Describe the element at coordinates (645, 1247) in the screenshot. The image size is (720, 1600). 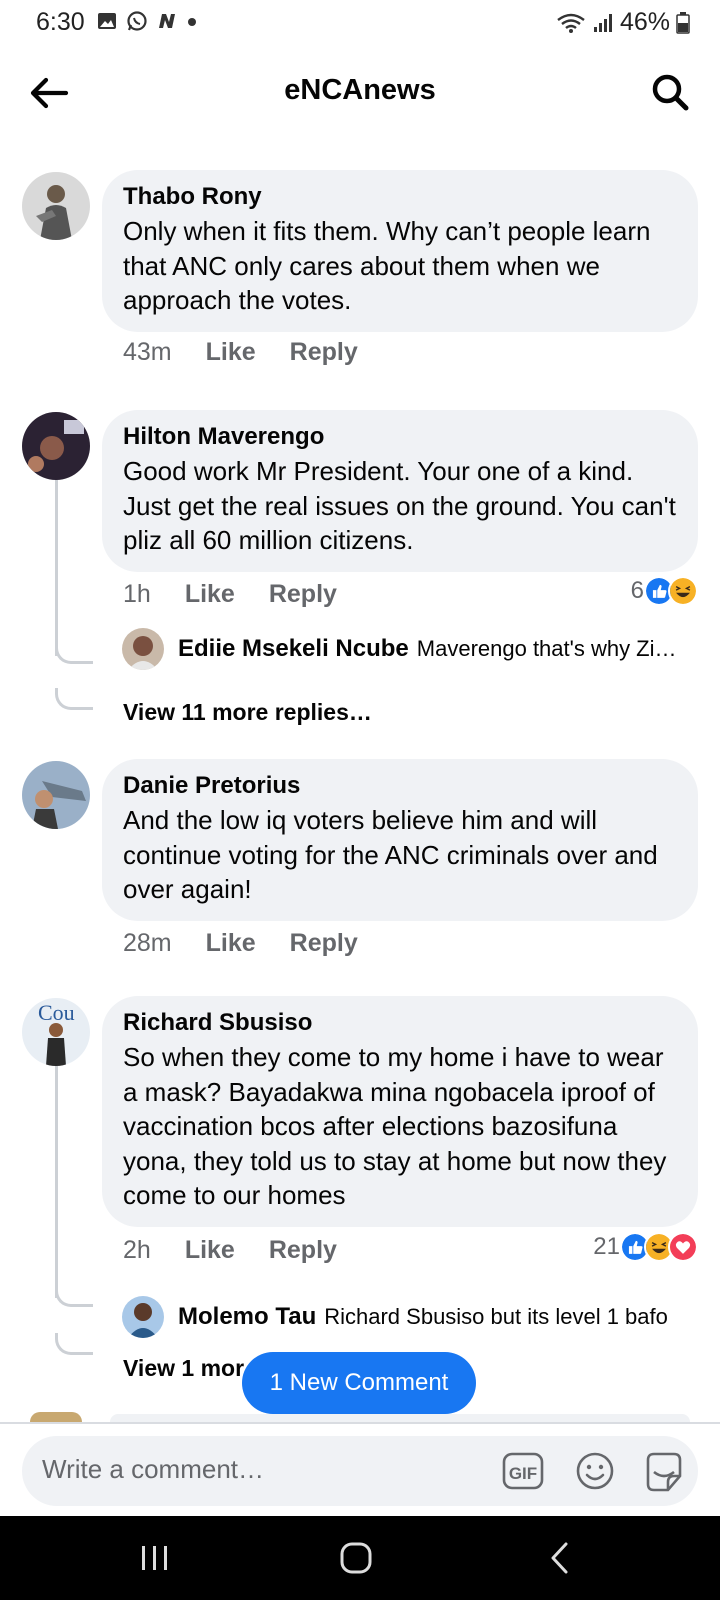
I see `reaction-summary: 21` at that location.